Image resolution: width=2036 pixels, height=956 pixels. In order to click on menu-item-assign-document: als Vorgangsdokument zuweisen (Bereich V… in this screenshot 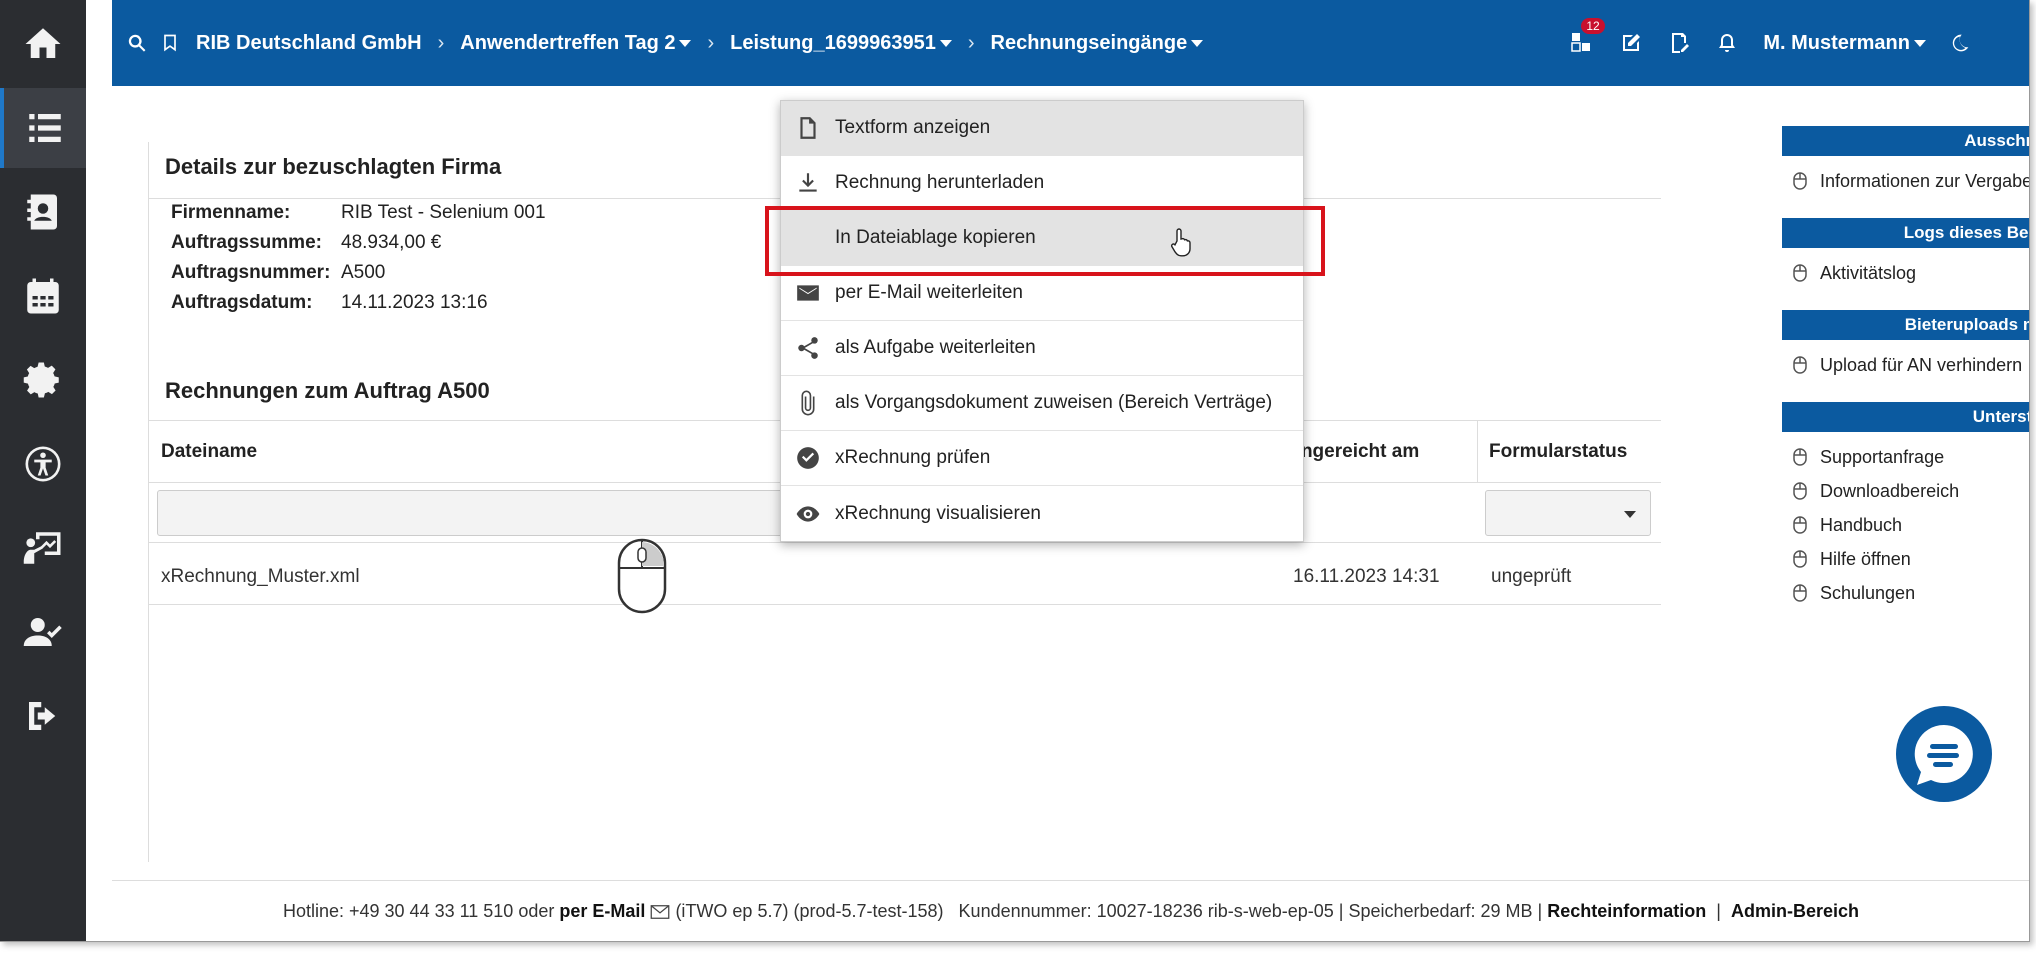, I will do `click(1042, 403)`.